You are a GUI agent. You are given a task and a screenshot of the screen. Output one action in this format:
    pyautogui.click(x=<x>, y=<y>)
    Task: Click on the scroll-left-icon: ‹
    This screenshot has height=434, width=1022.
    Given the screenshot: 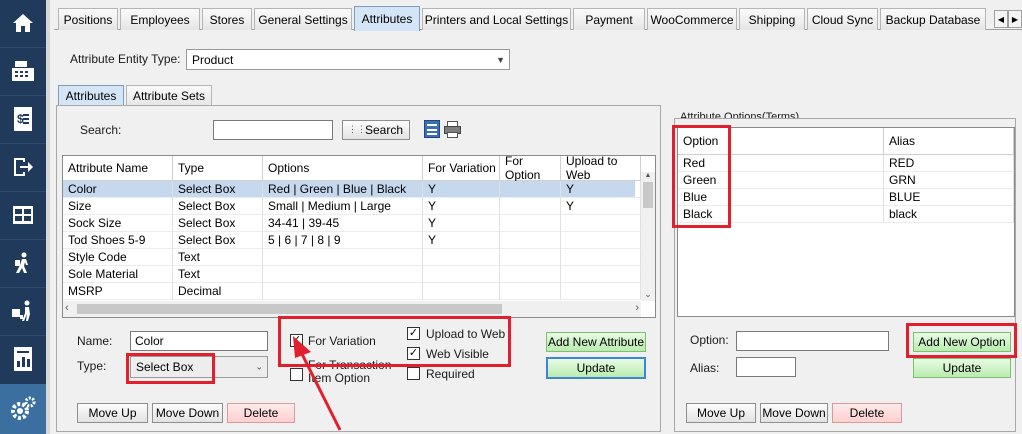 What is the action you would take?
    pyautogui.click(x=67, y=308)
    